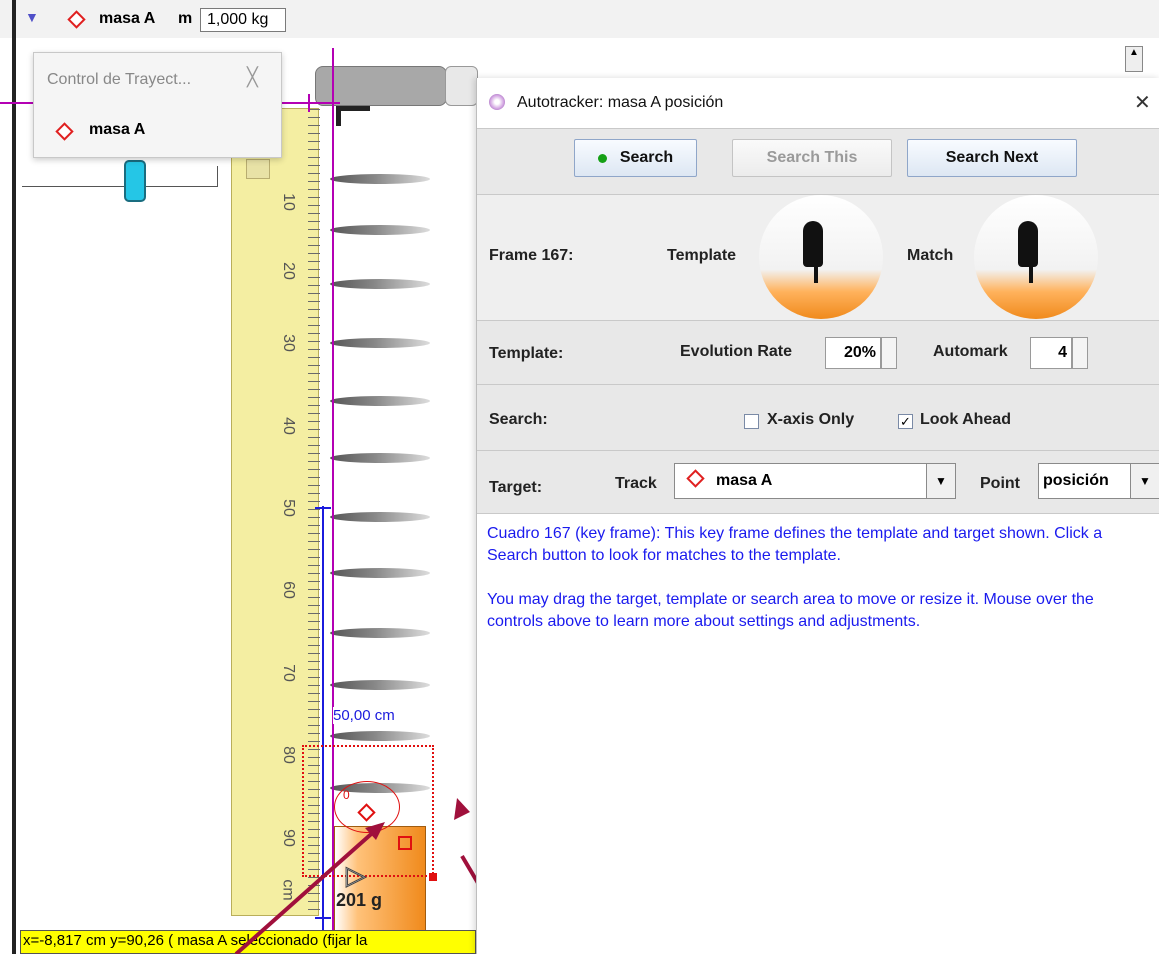 The image size is (1159, 954). I want to click on dialog-title: Autotracker: masa A posición, so click(620, 102).